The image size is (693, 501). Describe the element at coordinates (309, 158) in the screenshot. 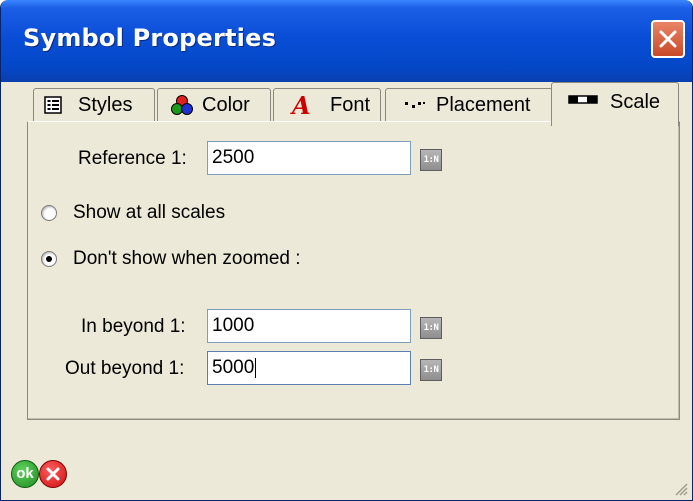

I see `reference-scale-input: 2500` at that location.